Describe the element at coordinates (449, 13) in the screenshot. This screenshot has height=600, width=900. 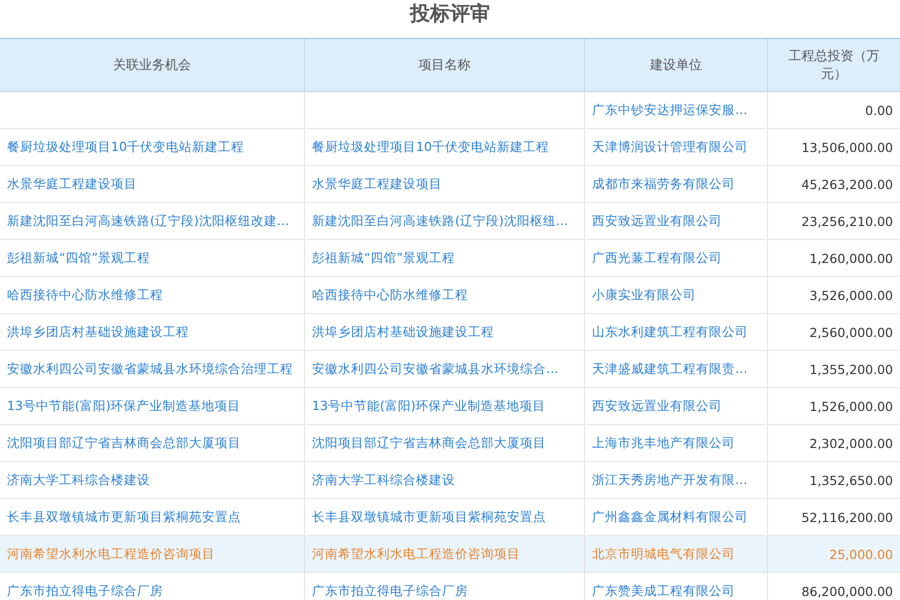
I see `page-title: 投标评审` at that location.